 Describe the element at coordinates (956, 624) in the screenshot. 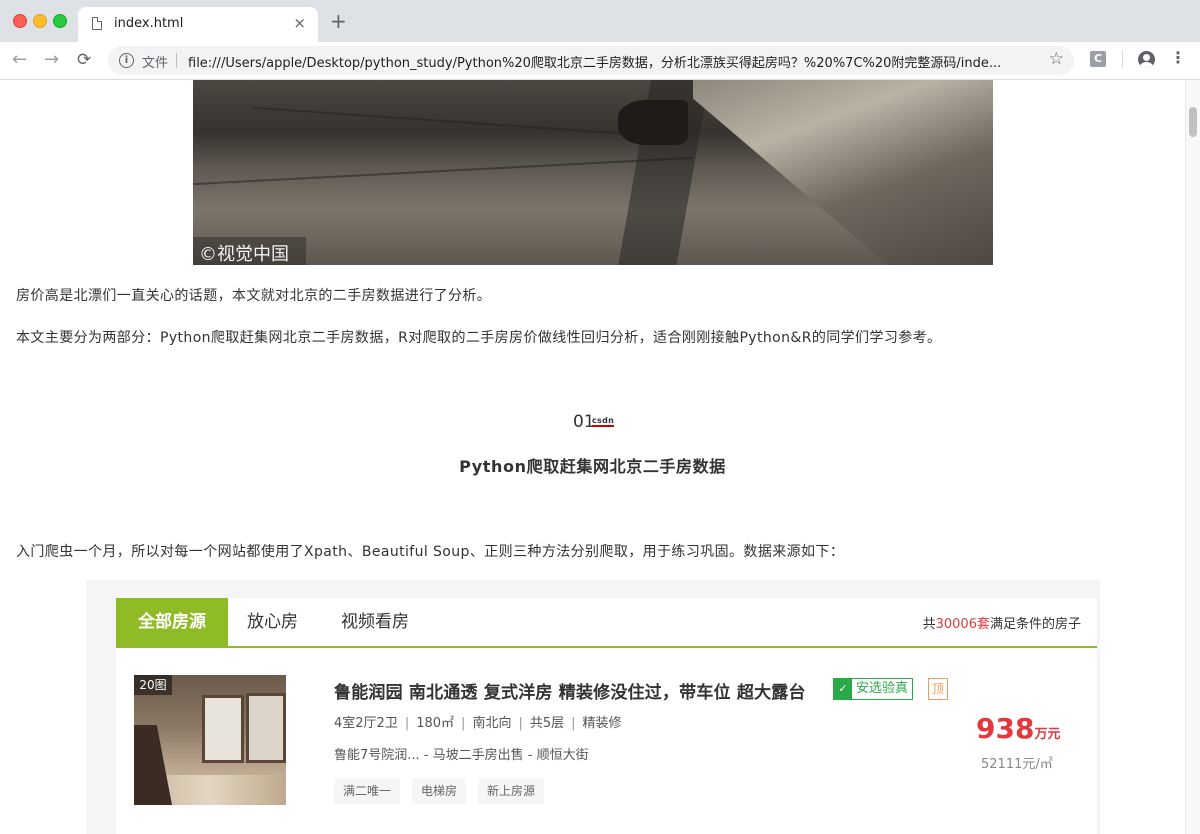

I see `total-count: 30006` at that location.